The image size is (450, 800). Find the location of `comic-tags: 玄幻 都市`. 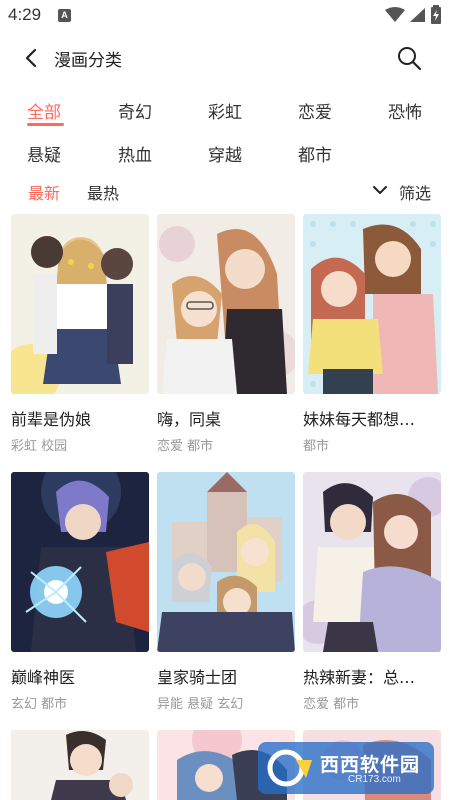

comic-tags: 玄幻 都市 is located at coordinates (39, 704).